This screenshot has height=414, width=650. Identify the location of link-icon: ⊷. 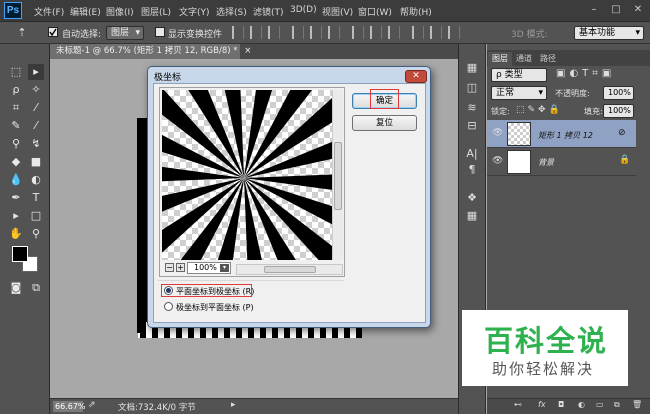
(518, 404).